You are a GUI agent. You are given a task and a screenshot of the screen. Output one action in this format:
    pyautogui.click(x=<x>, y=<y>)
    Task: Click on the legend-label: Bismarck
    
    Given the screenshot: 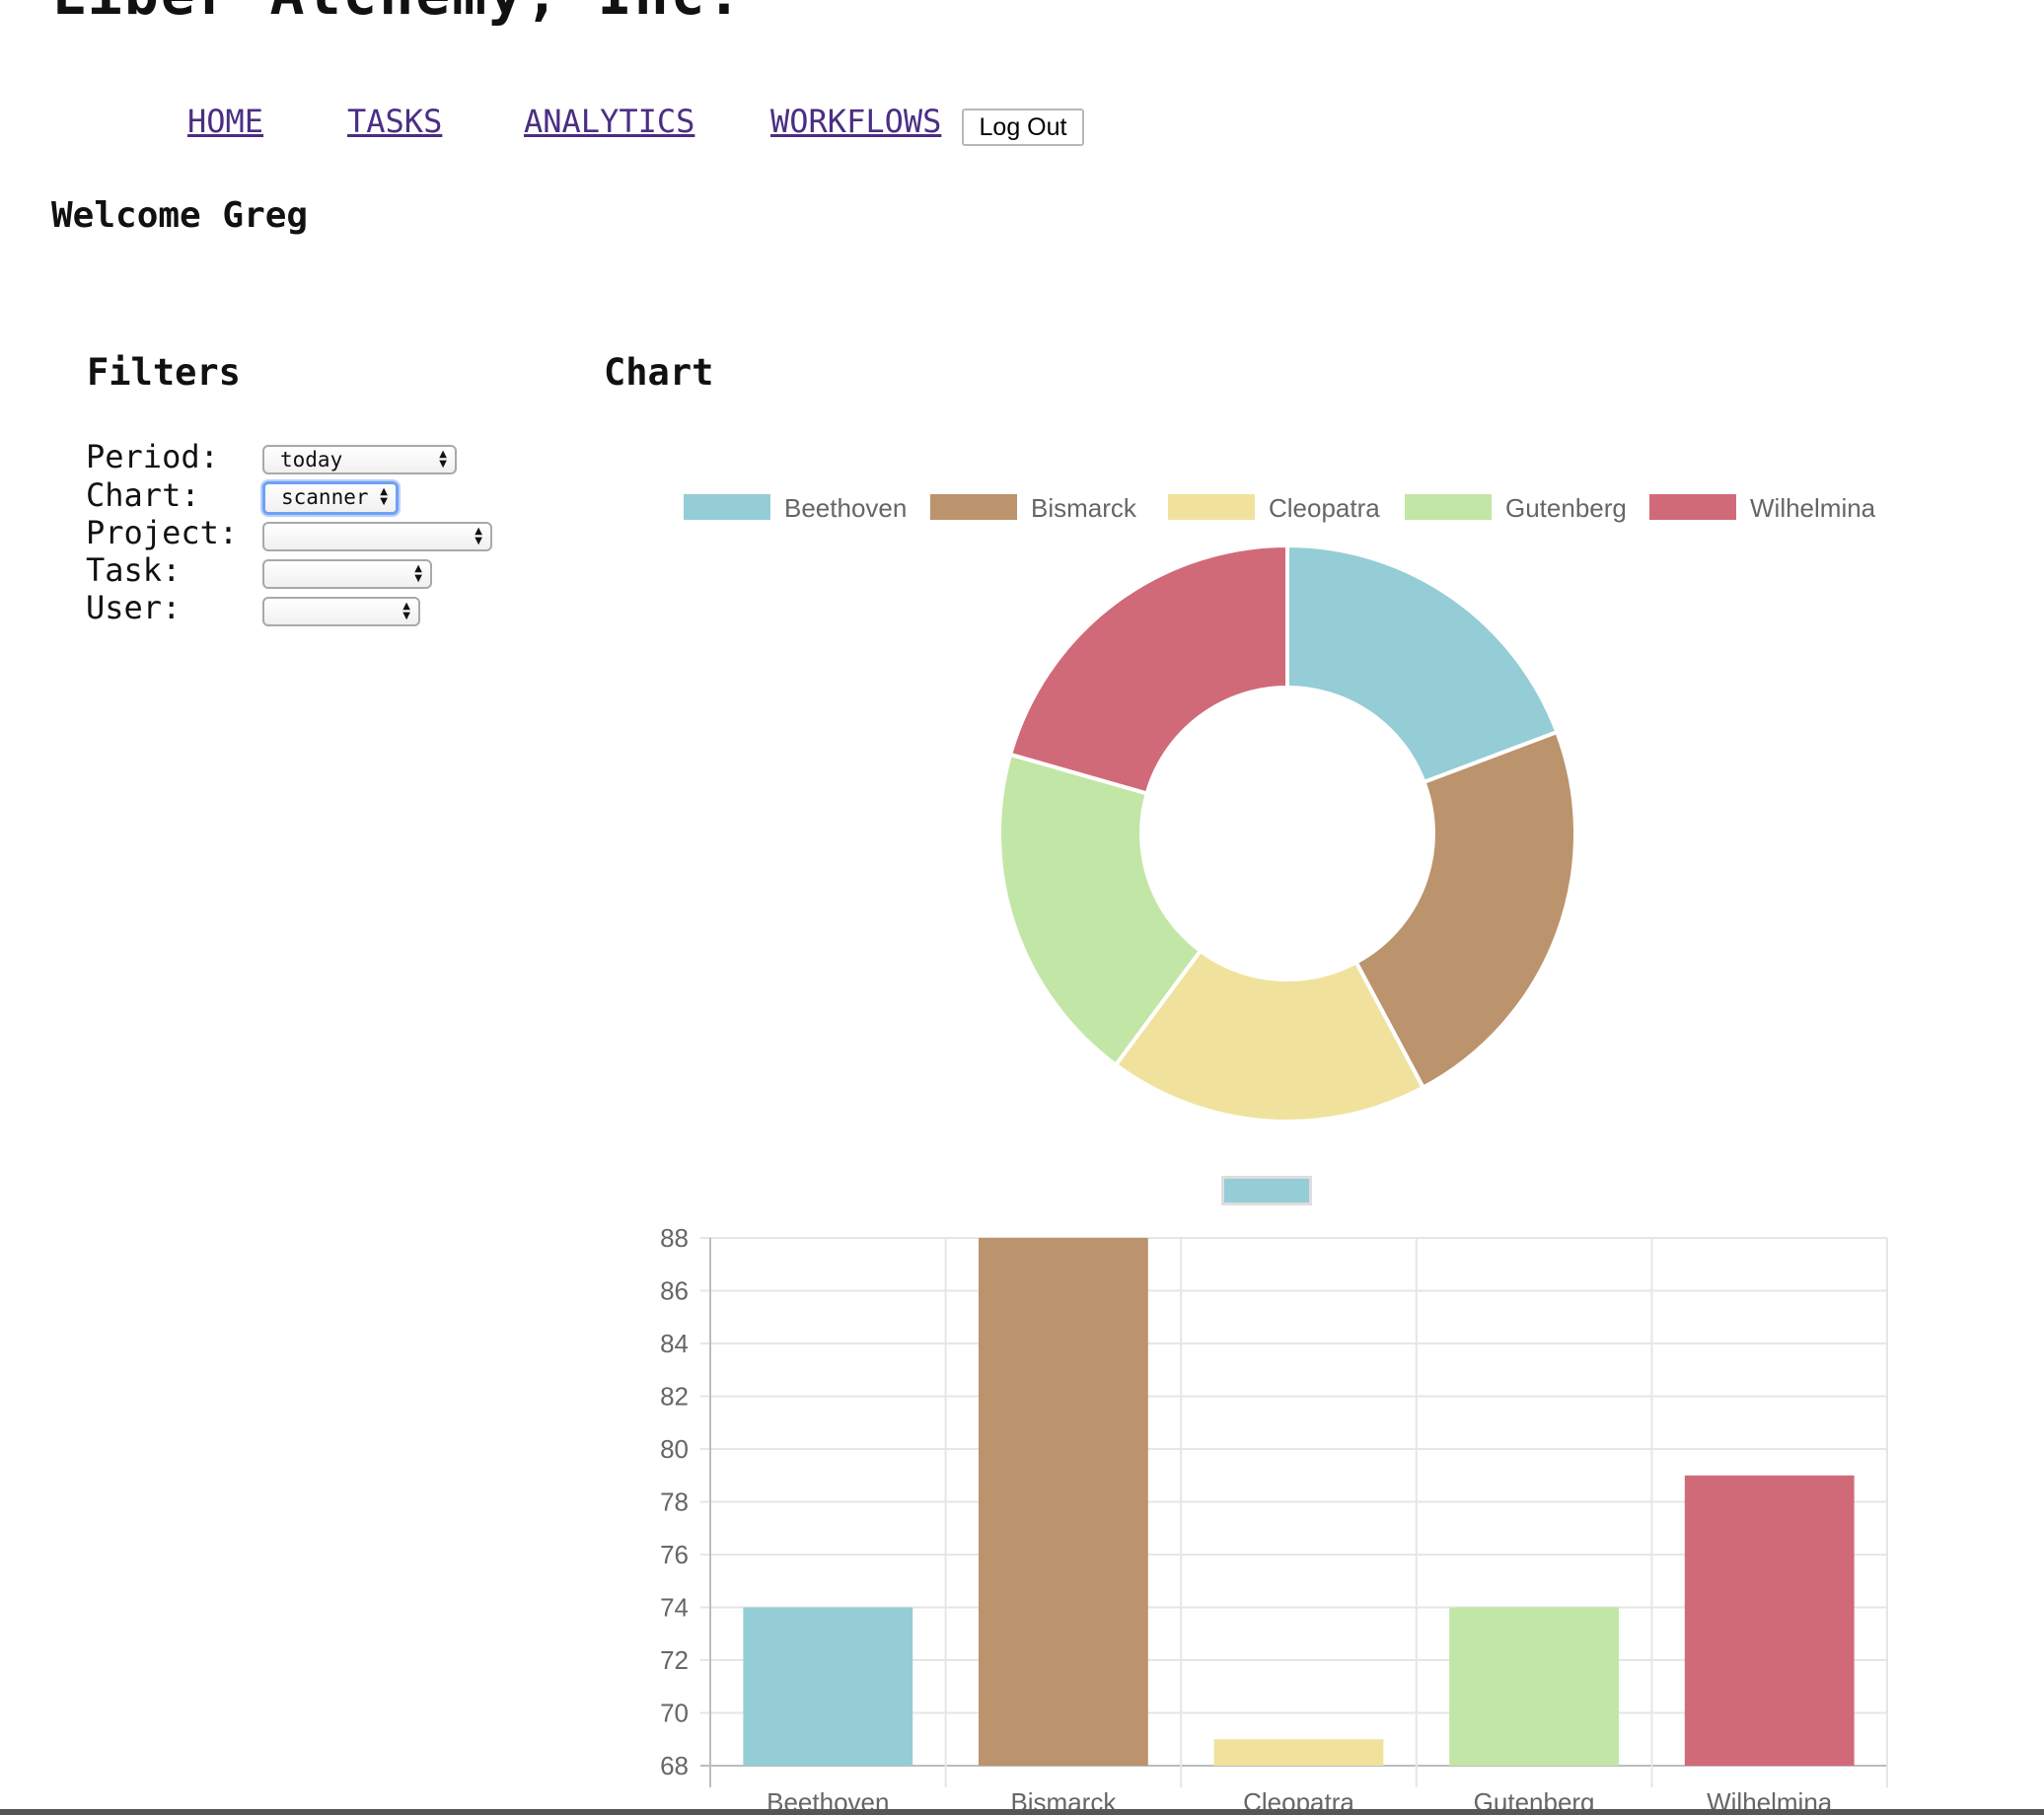 What is the action you would take?
    pyautogui.click(x=1083, y=508)
    